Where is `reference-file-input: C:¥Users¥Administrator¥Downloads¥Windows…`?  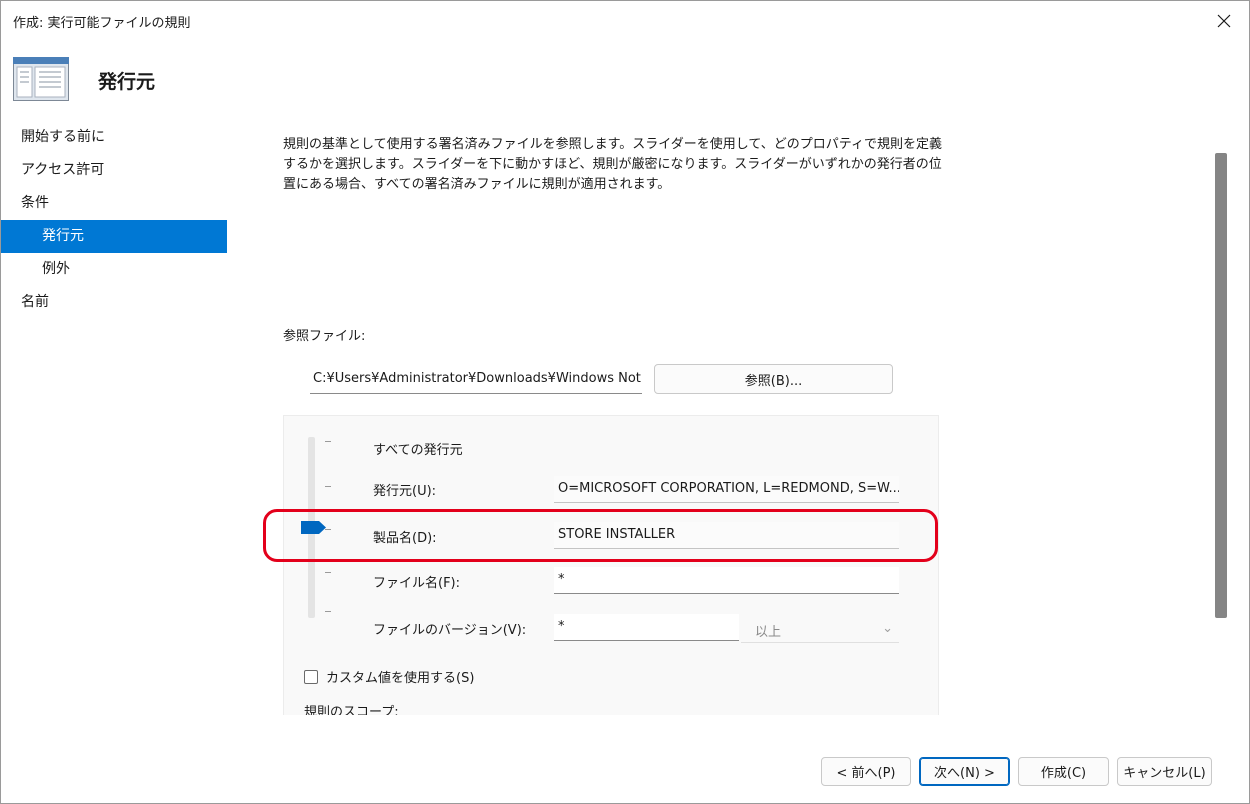 reference-file-input: C:¥Users¥Administrator¥Downloads¥Windows… is located at coordinates (476, 380).